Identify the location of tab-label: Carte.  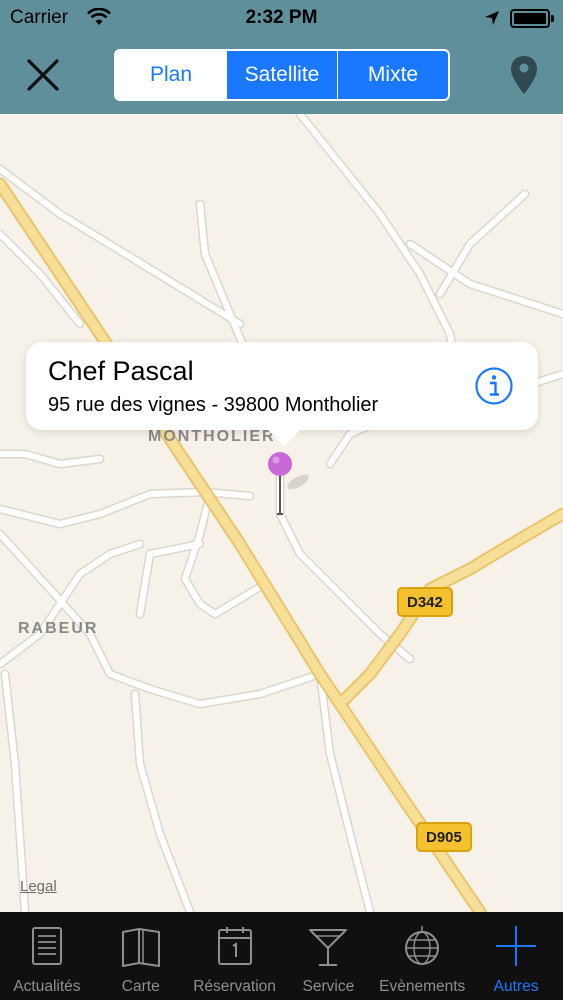
(140, 986).